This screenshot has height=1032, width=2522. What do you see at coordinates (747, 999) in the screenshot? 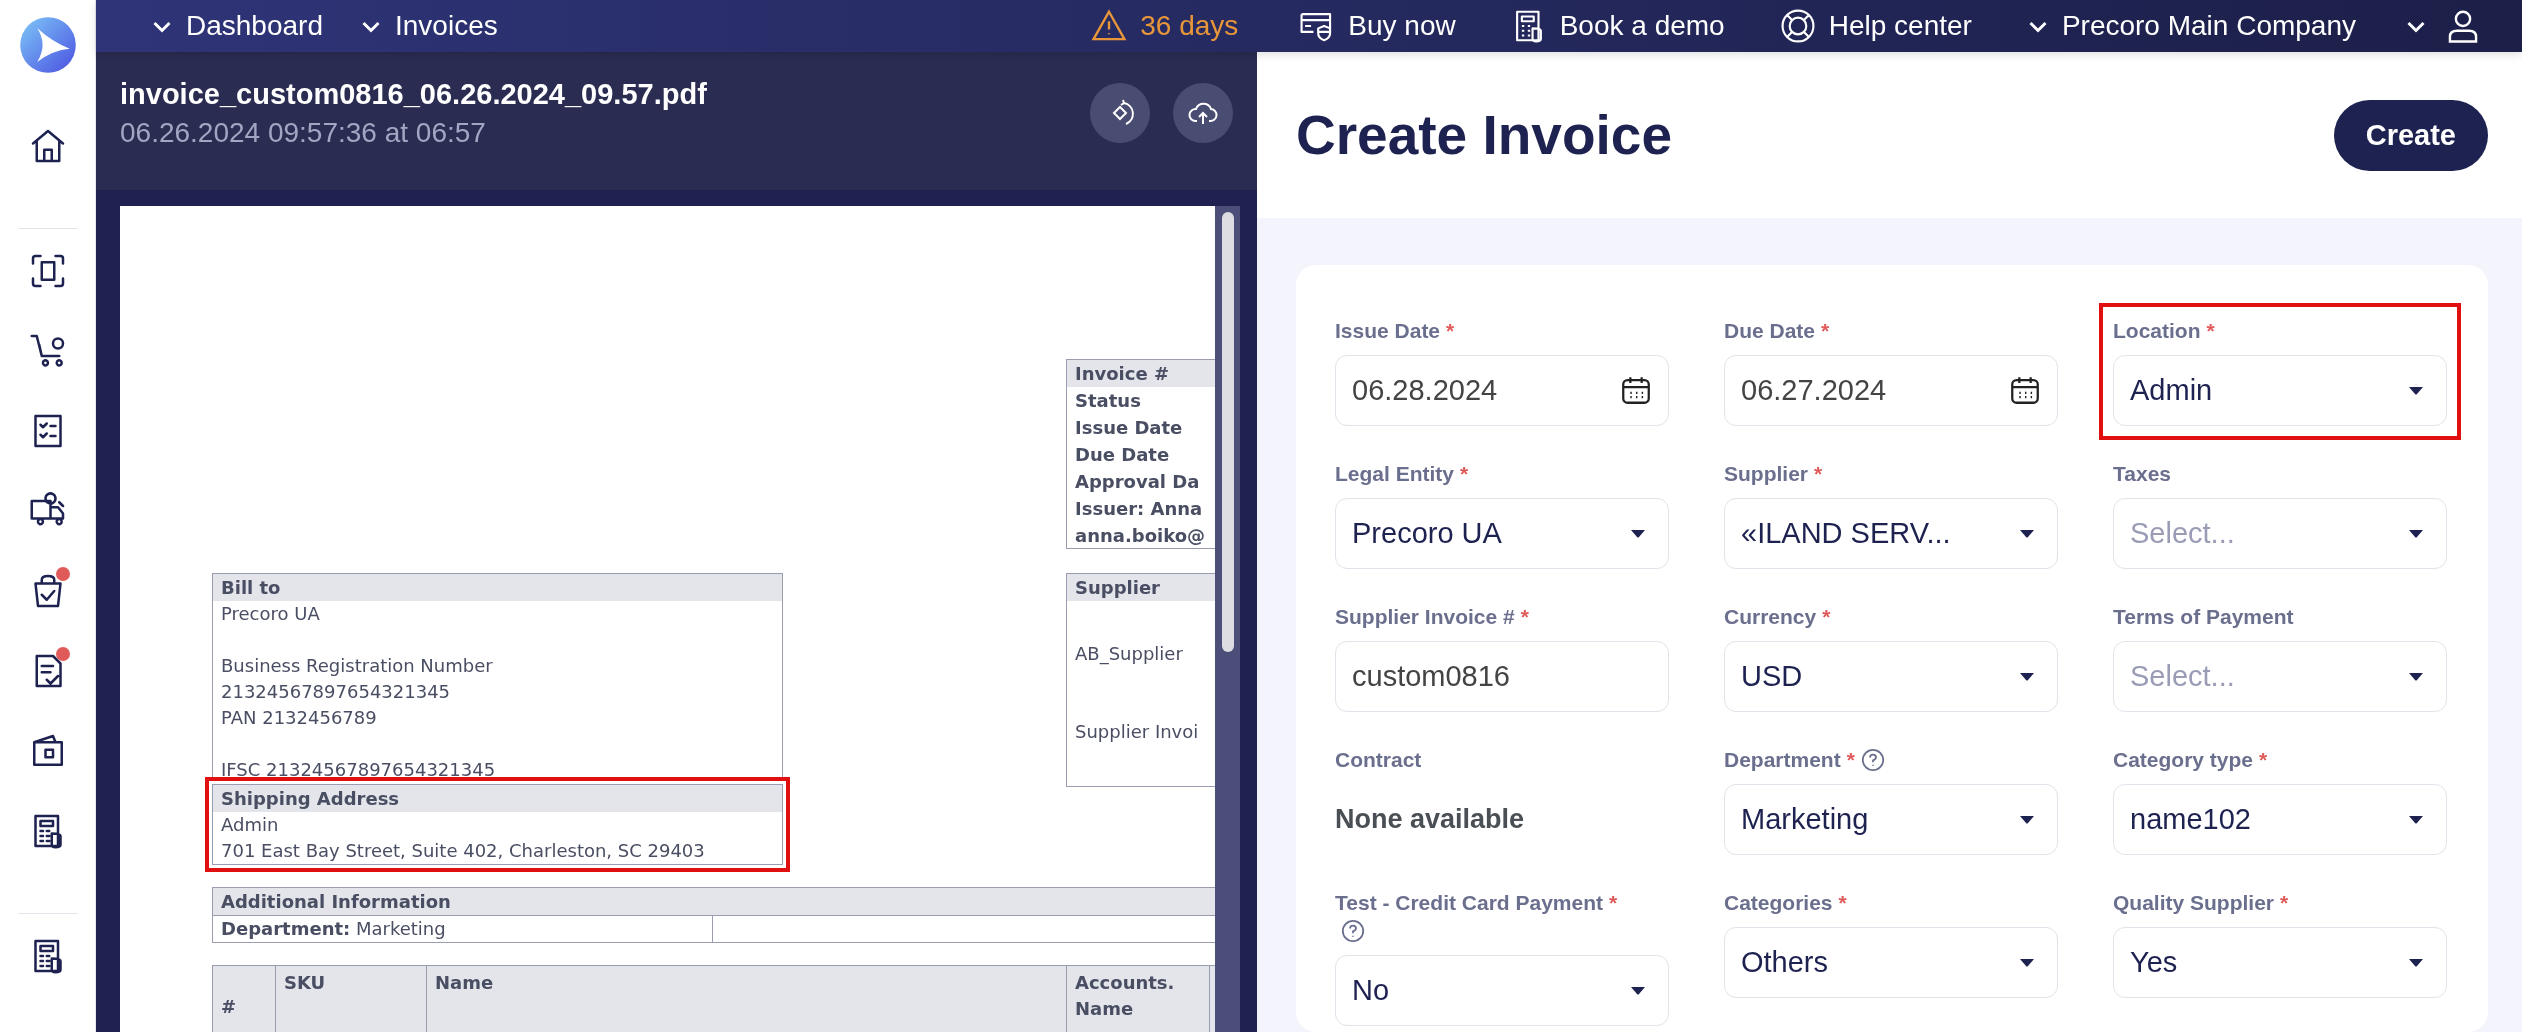
I see `column-header: Name` at bounding box center [747, 999].